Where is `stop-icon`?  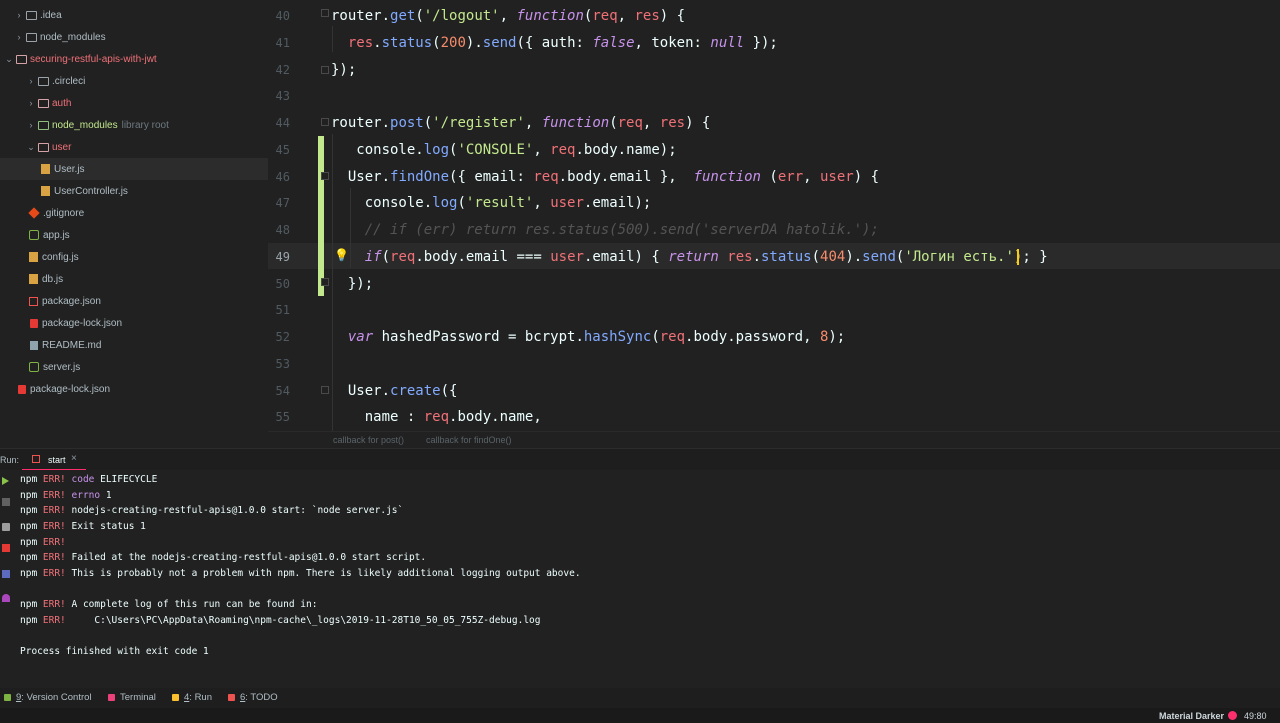
stop-icon is located at coordinates (6, 502).